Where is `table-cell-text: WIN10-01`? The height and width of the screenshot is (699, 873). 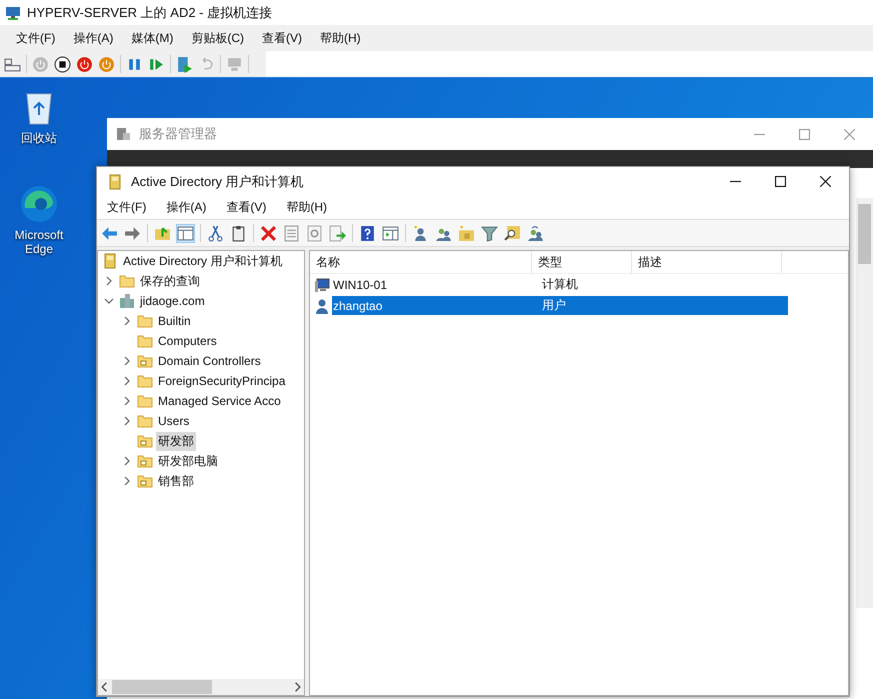
table-cell-text: WIN10-01 is located at coordinates (360, 285).